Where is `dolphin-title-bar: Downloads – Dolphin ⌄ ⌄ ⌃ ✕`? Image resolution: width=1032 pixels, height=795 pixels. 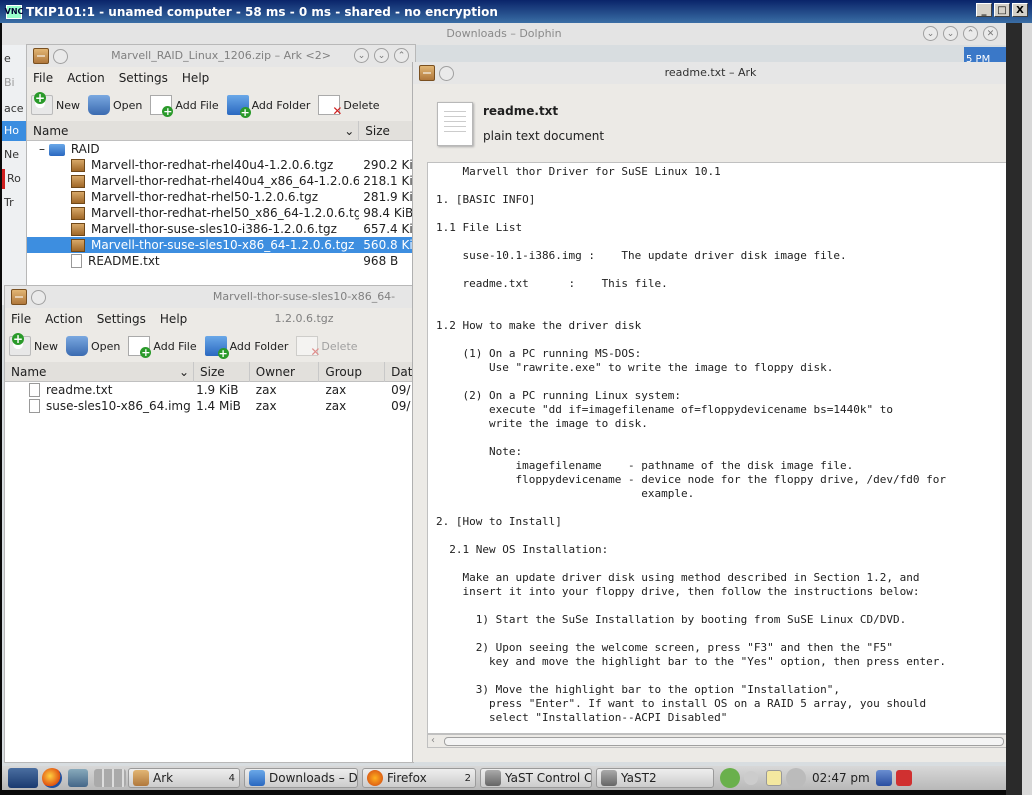
dolphin-title-bar: Downloads – Dolphin ⌄ ⌄ ⌃ ✕ is located at coordinates (504, 34).